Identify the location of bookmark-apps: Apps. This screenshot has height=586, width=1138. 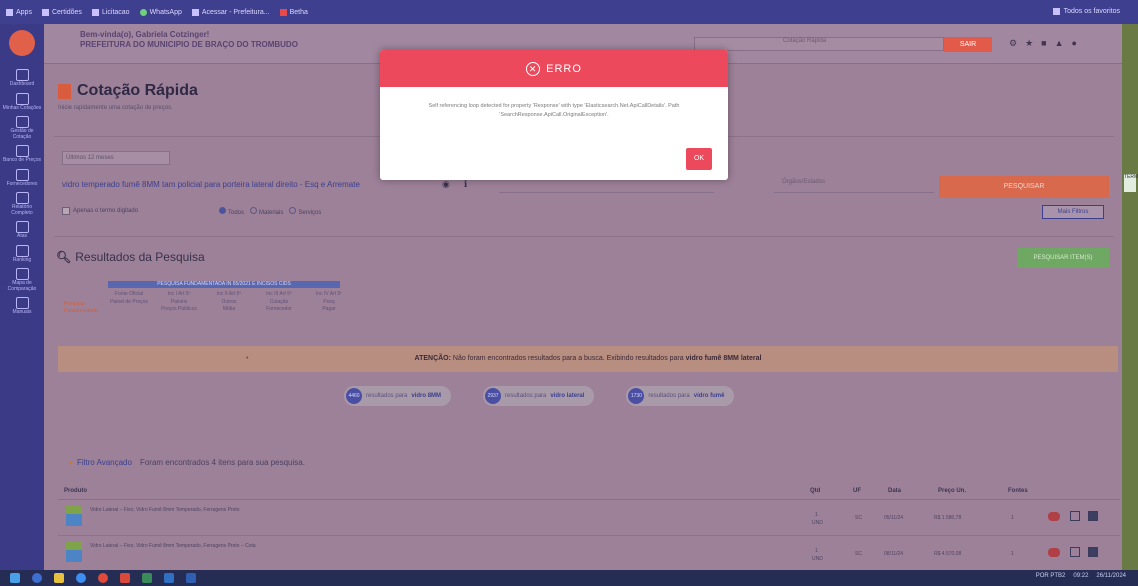
(19, 12).